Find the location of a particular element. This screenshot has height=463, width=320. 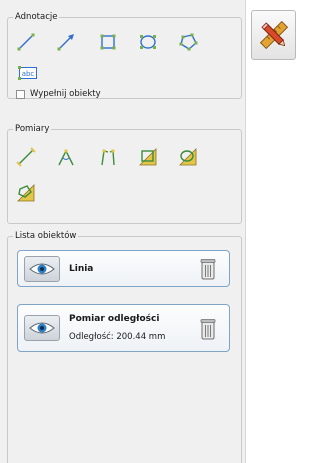

angle-tool-button is located at coordinates (66, 157).